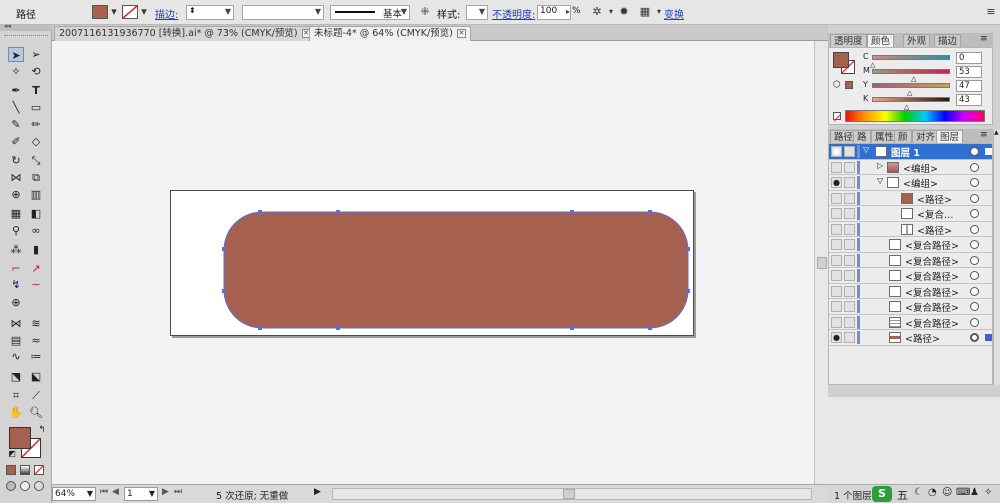 The image size is (1000, 503). What do you see at coordinates (36, 177) in the screenshot?
I see `free-transform-tool-icon: ⧉` at bounding box center [36, 177].